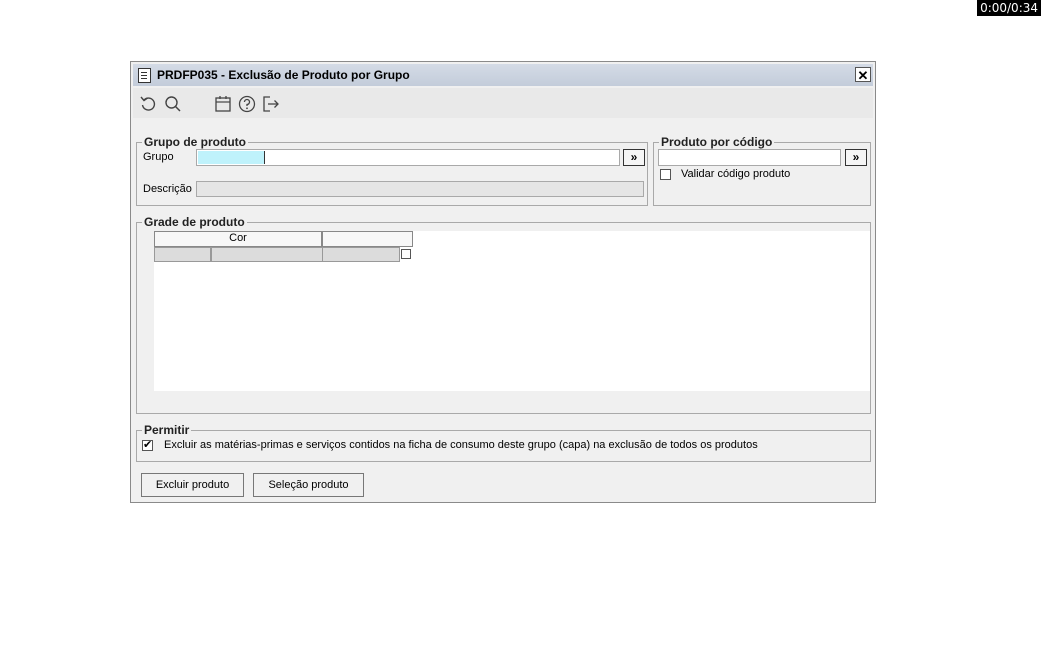 This screenshot has width=1041, height=648. I want to click on document-icon, so click(144, 75).